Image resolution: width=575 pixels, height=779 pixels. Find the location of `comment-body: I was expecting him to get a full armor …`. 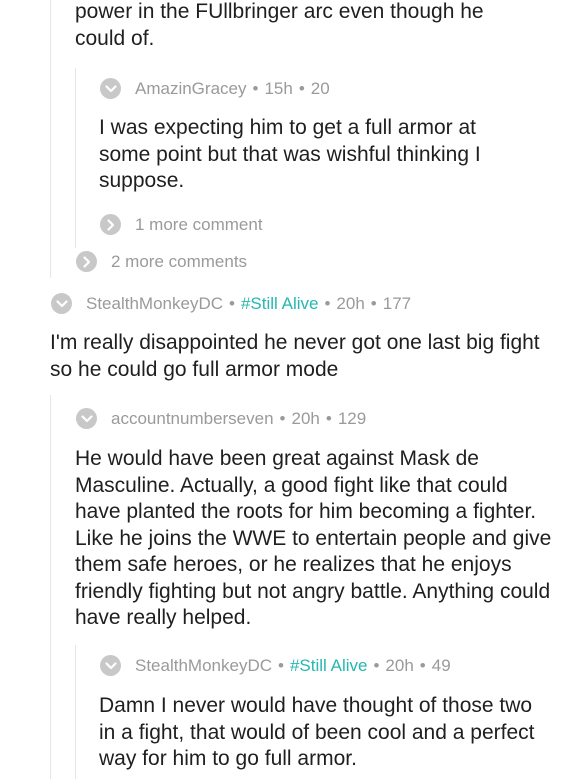

comment-body: I was expecting him to get a full armor … is located at coordinates (314, 155).